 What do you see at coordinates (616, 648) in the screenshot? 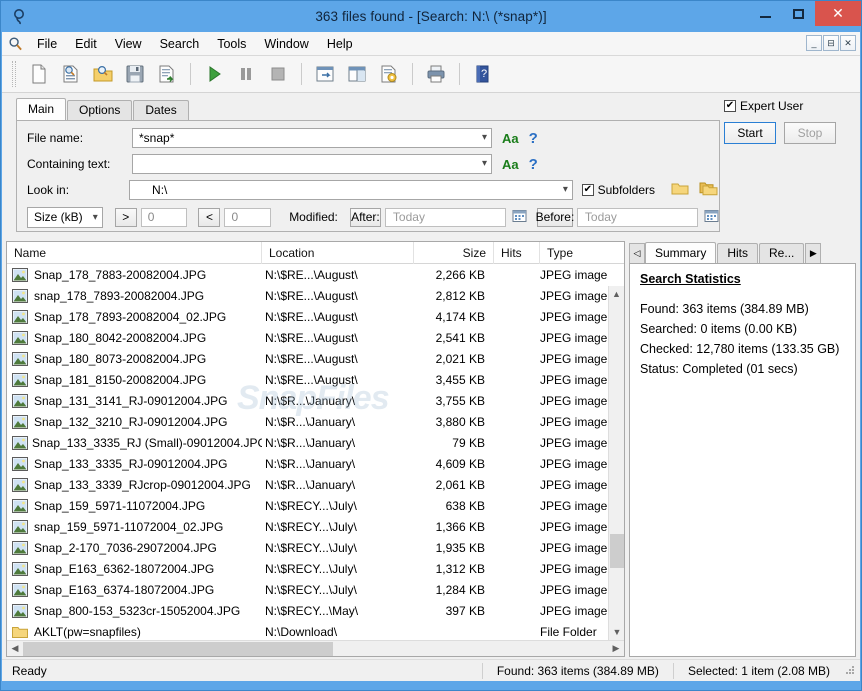
I see `scroll-right-icon: ▶` at bounding box center [616, 648].